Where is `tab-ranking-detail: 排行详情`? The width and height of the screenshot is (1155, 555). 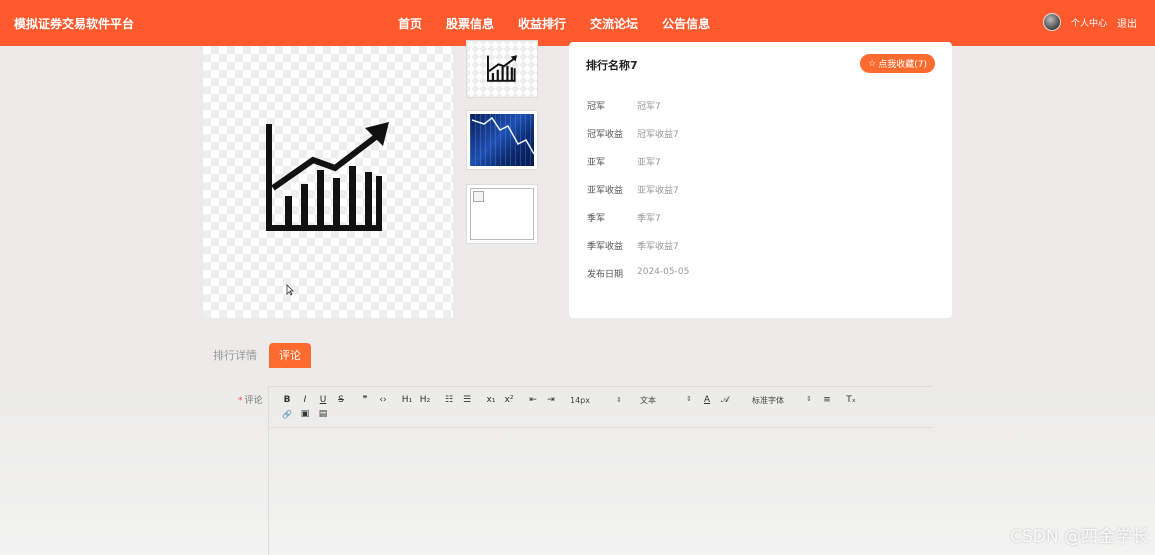
tab-ranking-detail: 排行详情 is located at coordinates (235, 355).